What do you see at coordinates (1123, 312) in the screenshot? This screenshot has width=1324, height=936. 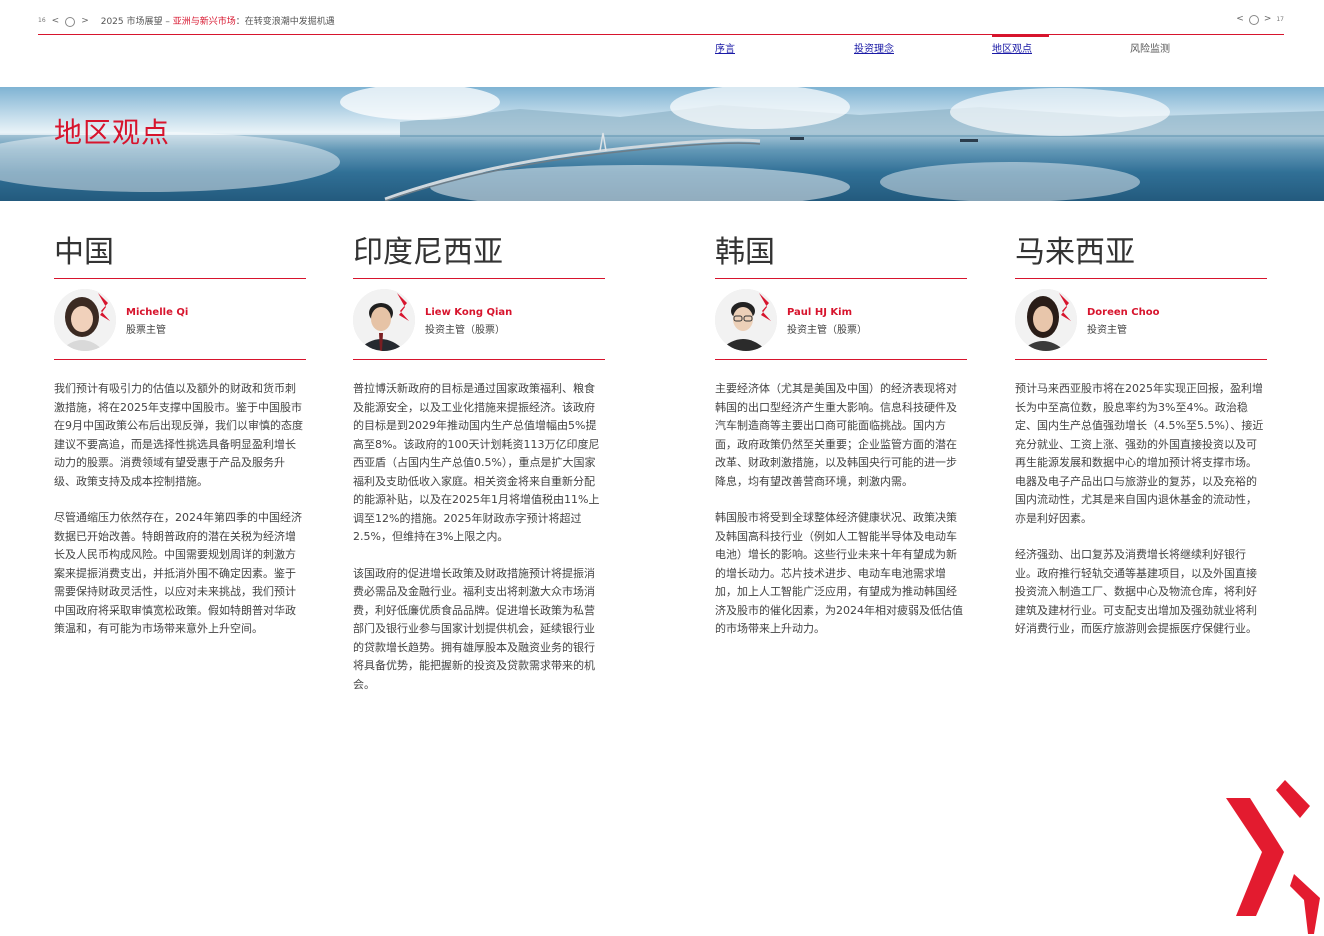 I see `author-name: Doreen Choo` at bounding box center [1123, 312].